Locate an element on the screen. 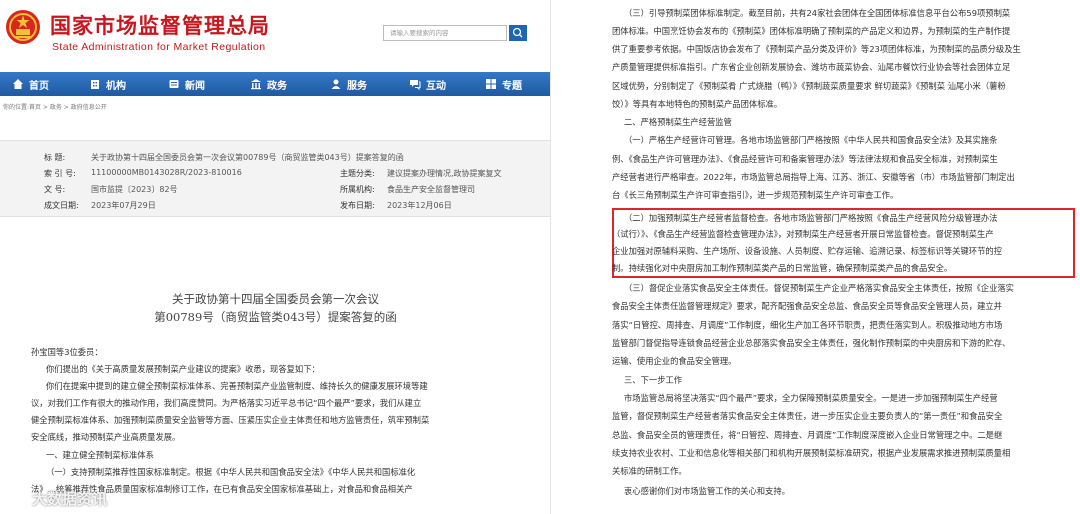  nav-item-label: 政务 is located at coordinates (277, 86).